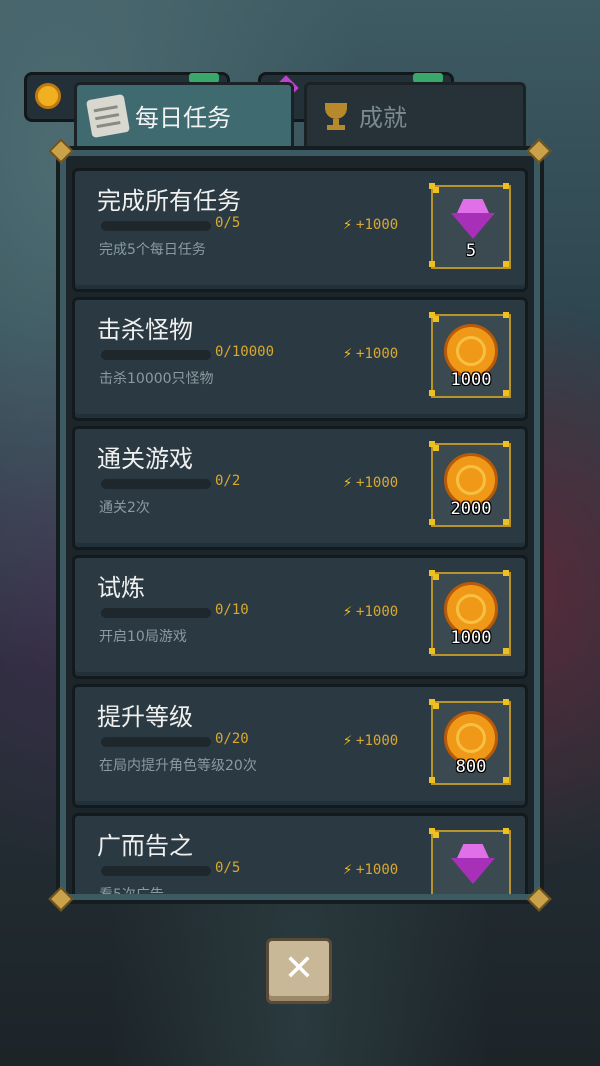 This screenshot has width=600, height=1066. I want to click on progress-text: 0/10, so click(232, 610).